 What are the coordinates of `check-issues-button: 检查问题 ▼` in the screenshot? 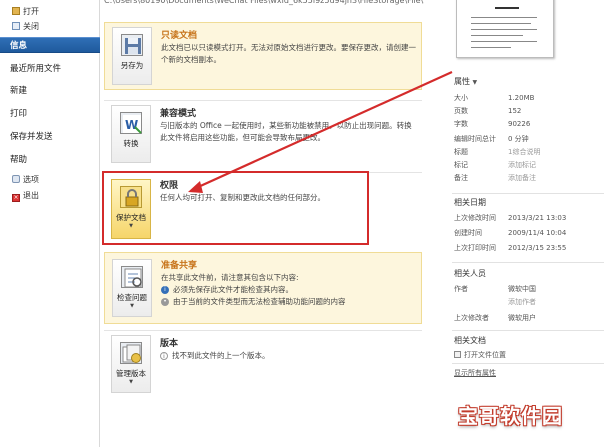 It's located at (132, 288).